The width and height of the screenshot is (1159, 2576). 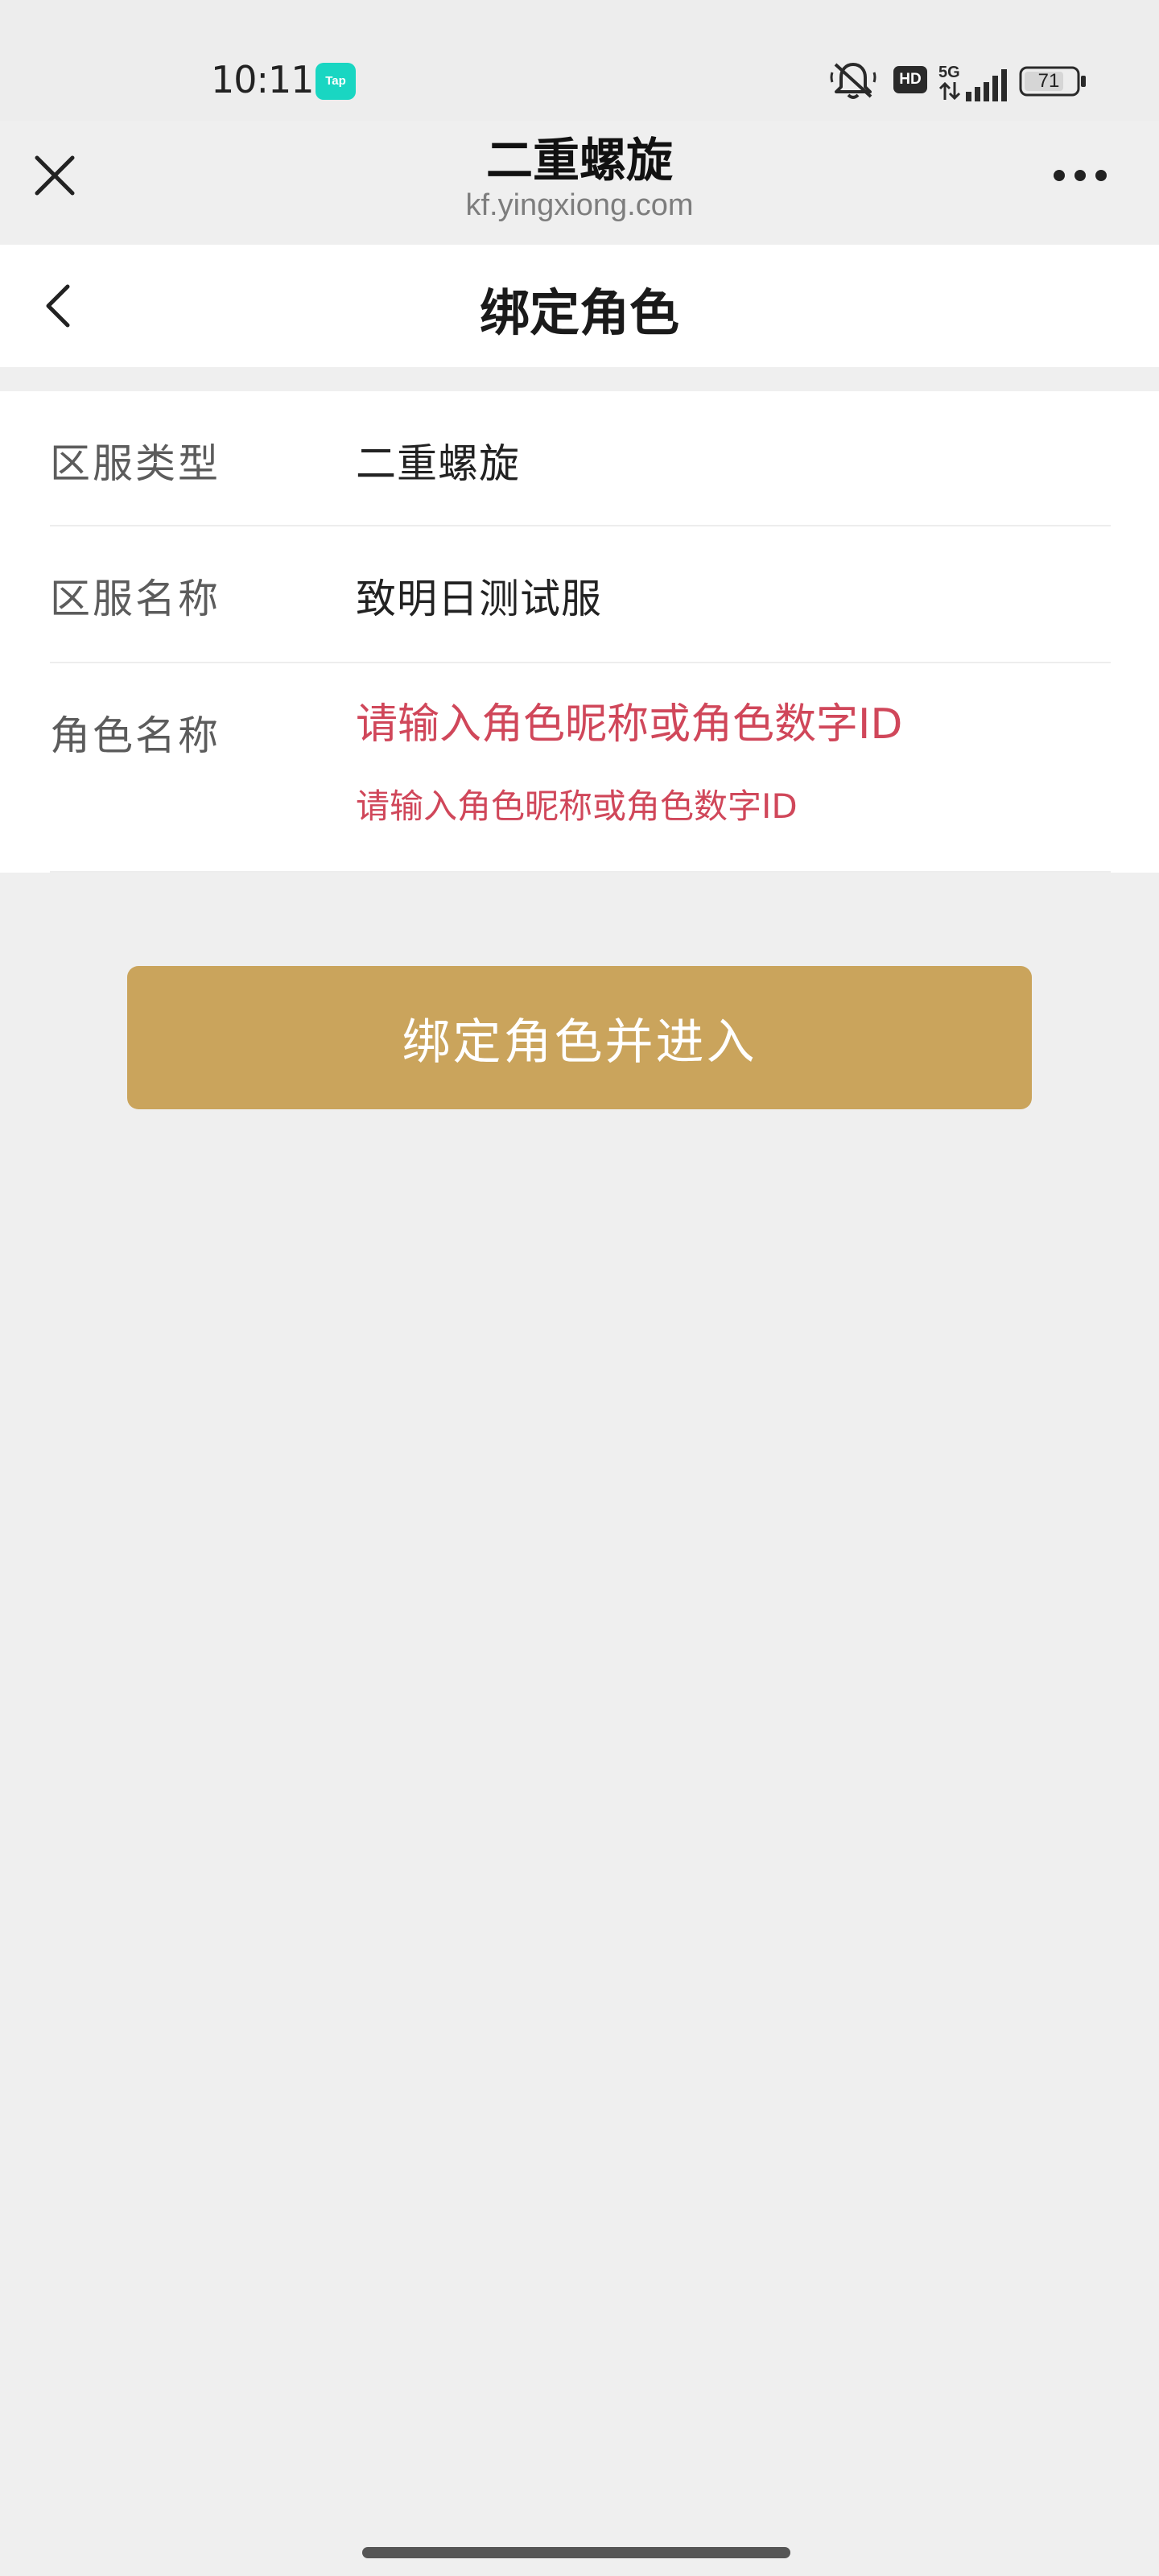 I want to click on home-indicator, so click(x=576, y=2552).